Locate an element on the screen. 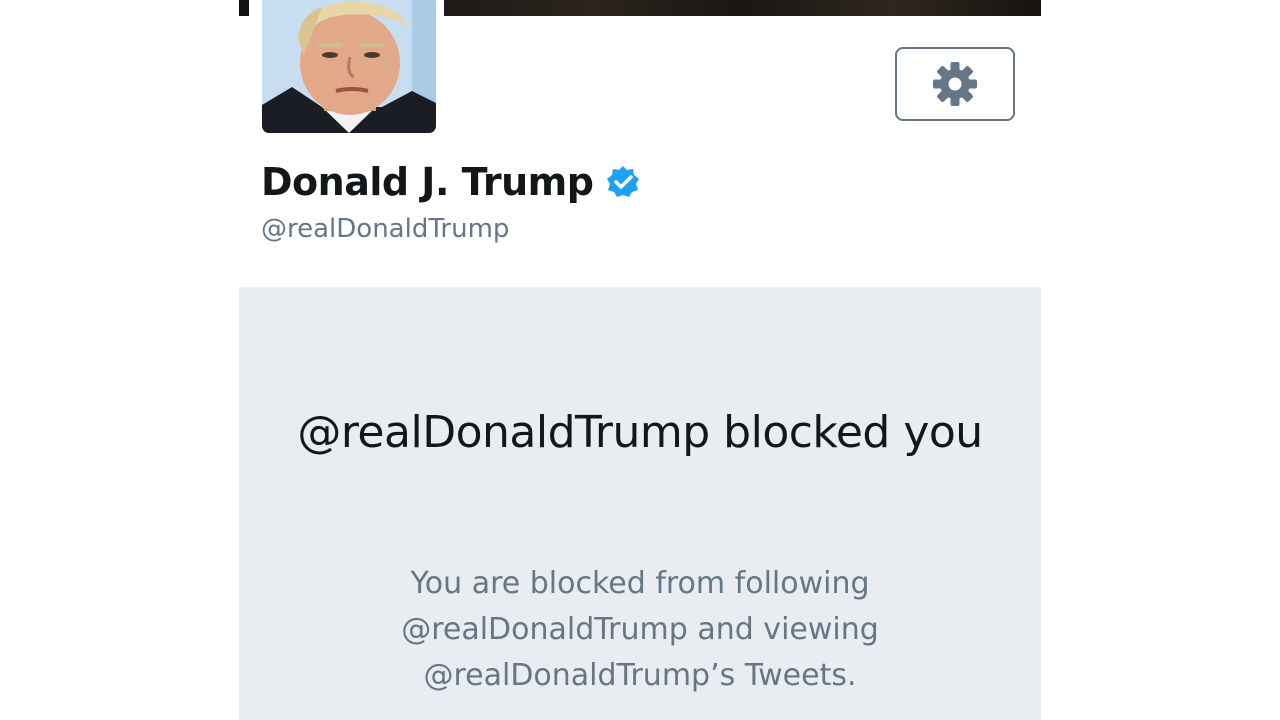 This screenshot has width=1280, height=720. avatar is located at coordinates (349, 68).